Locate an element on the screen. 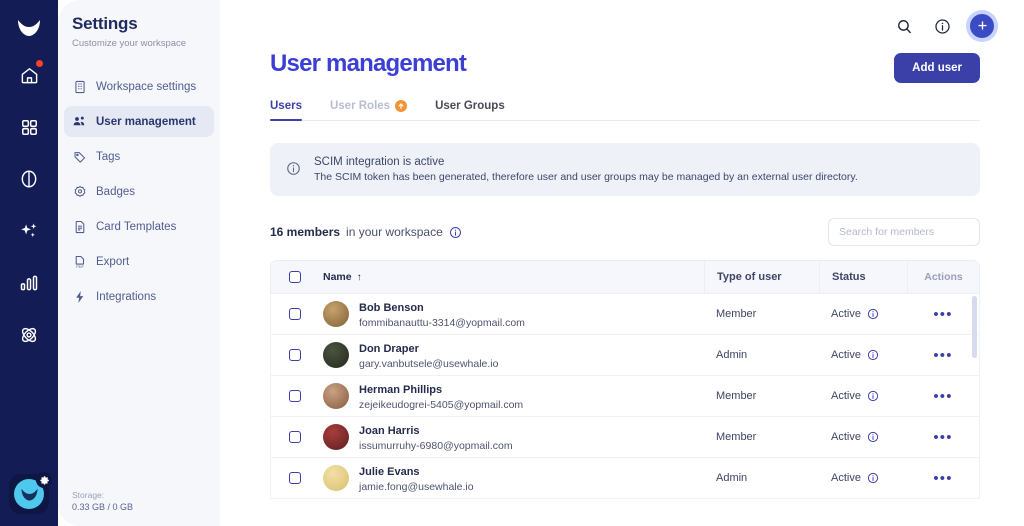 The image size is (1024, 526). user-name: Bob Benson is located at coordinates (391, 307).